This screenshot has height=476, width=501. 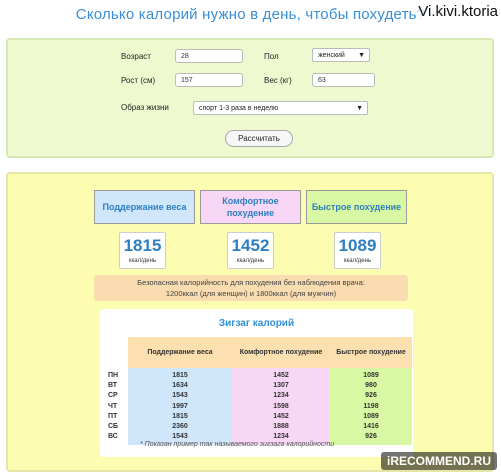 What do you see at coordinates (180, 426) in the screenshot?
I see `table-cell: 2360` at bounding box center [180, 426].